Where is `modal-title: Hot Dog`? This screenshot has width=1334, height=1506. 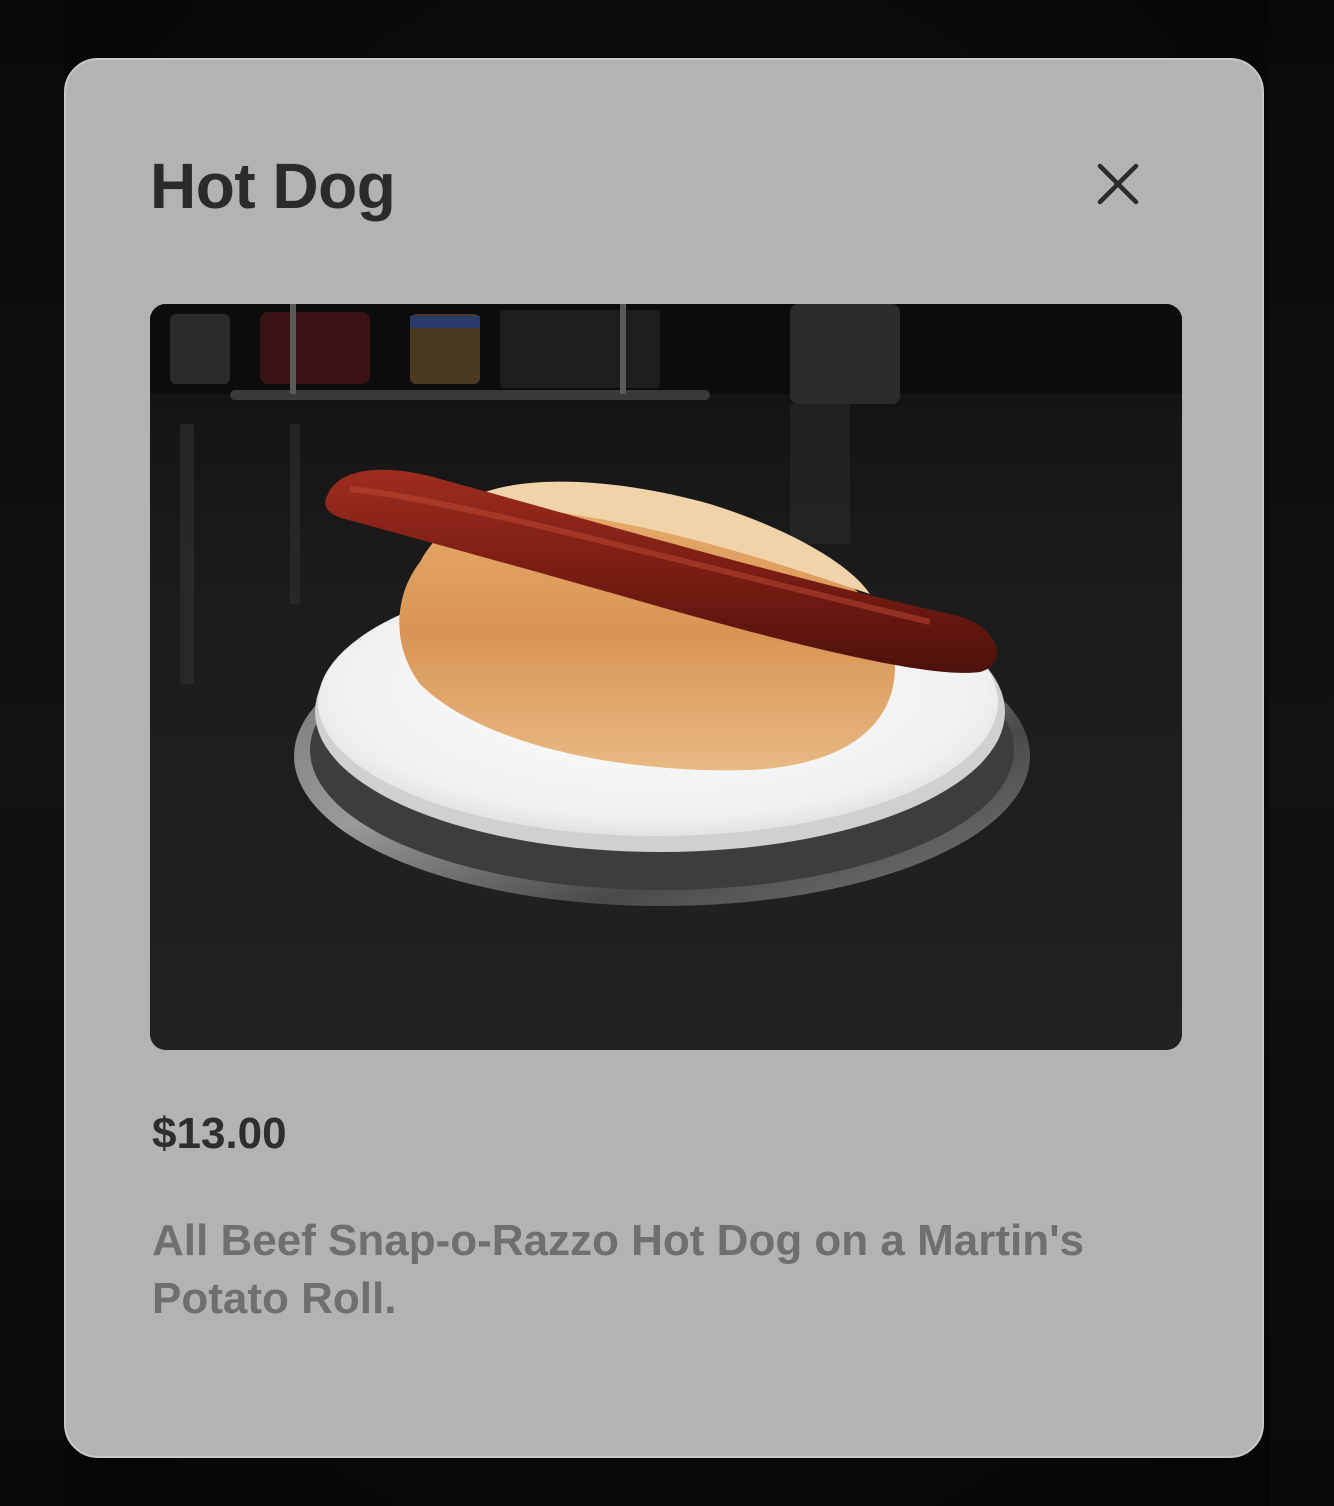 modal-title: Hot Dog is located at coordinates (273, 186).